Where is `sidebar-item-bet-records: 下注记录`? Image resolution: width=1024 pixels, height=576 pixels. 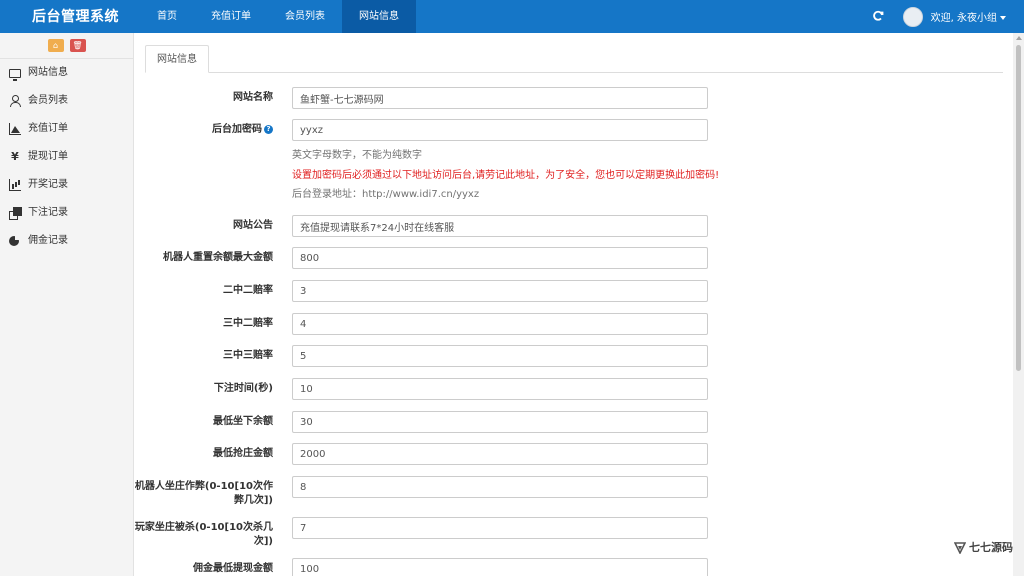 sidebar-item-bet-records: 下注记录 is located at coordinates (66, 213).